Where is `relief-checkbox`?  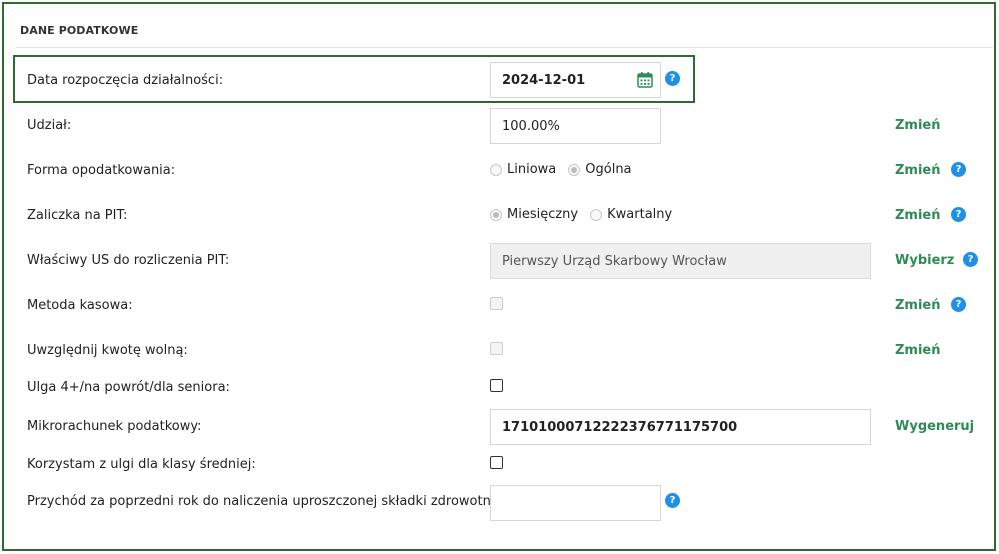 relief-checkbox is located at coordinates (496, 385).